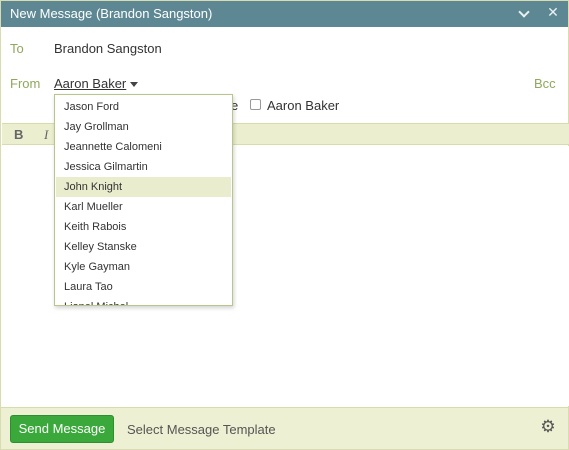  Describe the element at coordinates (143, 147) in the screenshot. I see `dropdown-item: Jeannette Calomeni` at that location.